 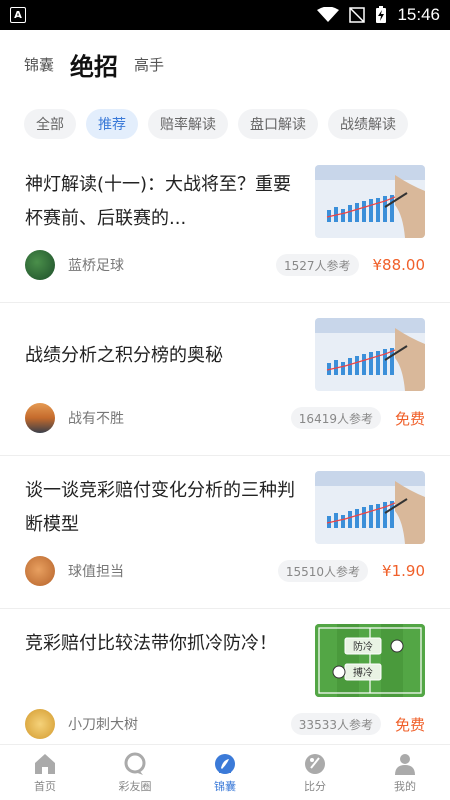 What do you see at coordinates (381, 14) in the screenshot?
I see `battery-charging-icon` at bounding box center [381, 14].